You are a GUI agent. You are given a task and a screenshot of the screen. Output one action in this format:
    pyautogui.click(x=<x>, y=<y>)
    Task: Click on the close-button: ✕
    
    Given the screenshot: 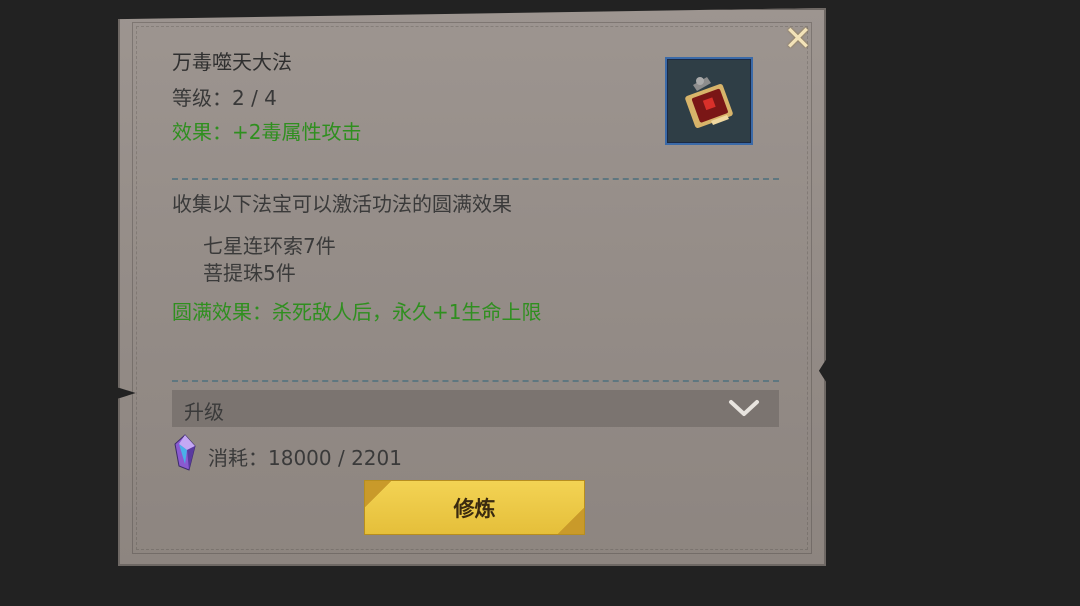 What is the action you would take?
    pyautogui.click(x=798, y=39)
    